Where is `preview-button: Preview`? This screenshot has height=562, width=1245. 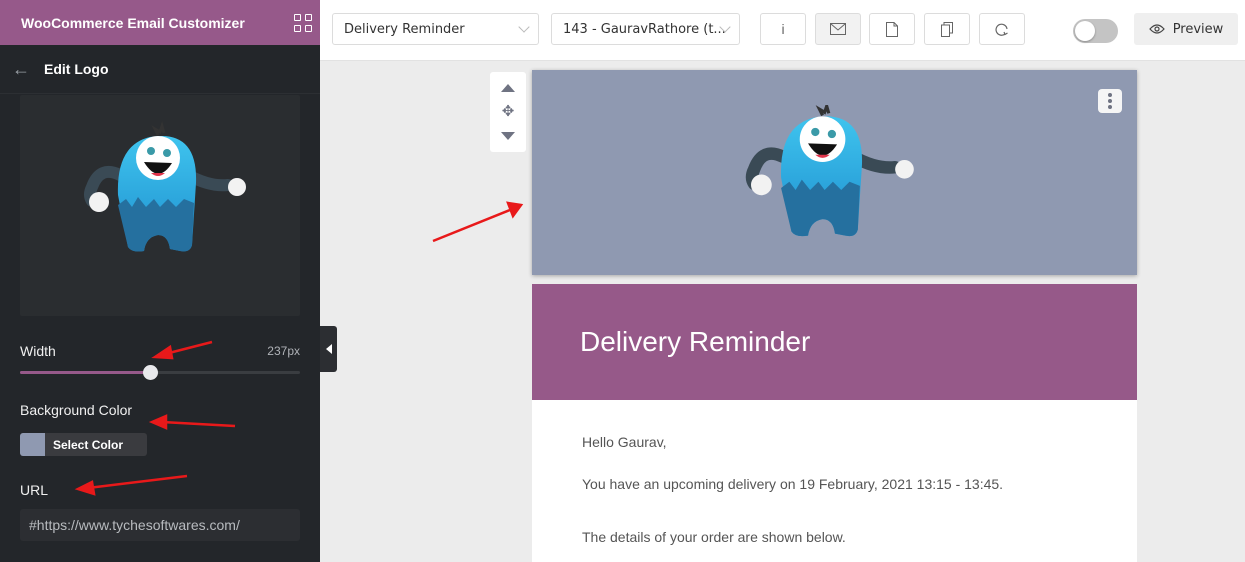
preview-button: Preview is located at coordinates (1186, 29).